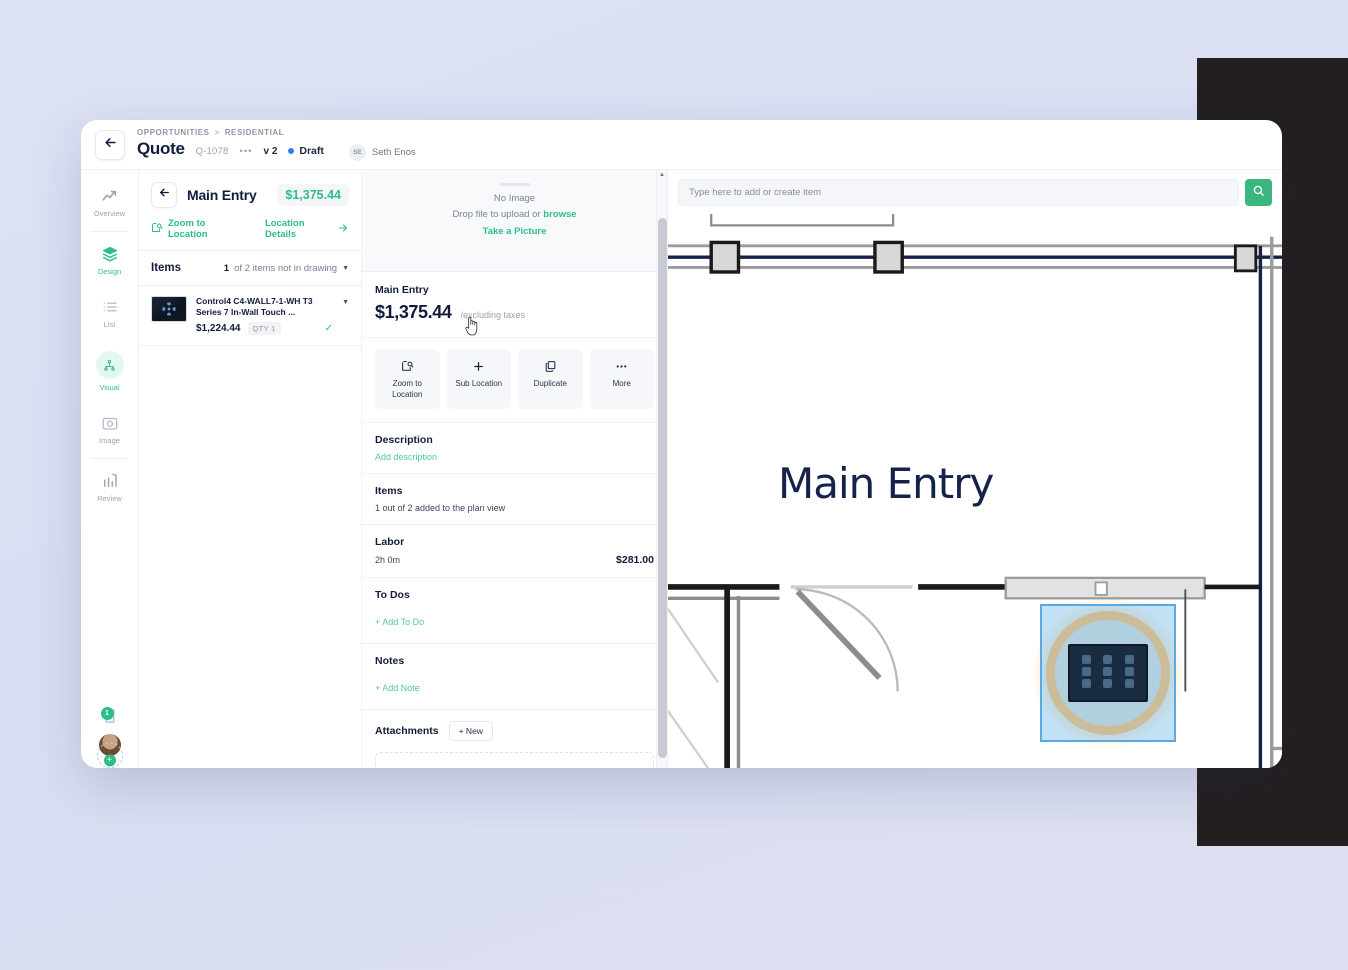  I want to click on location-actions: Zoom to Location Location Details, so click(250, 234).